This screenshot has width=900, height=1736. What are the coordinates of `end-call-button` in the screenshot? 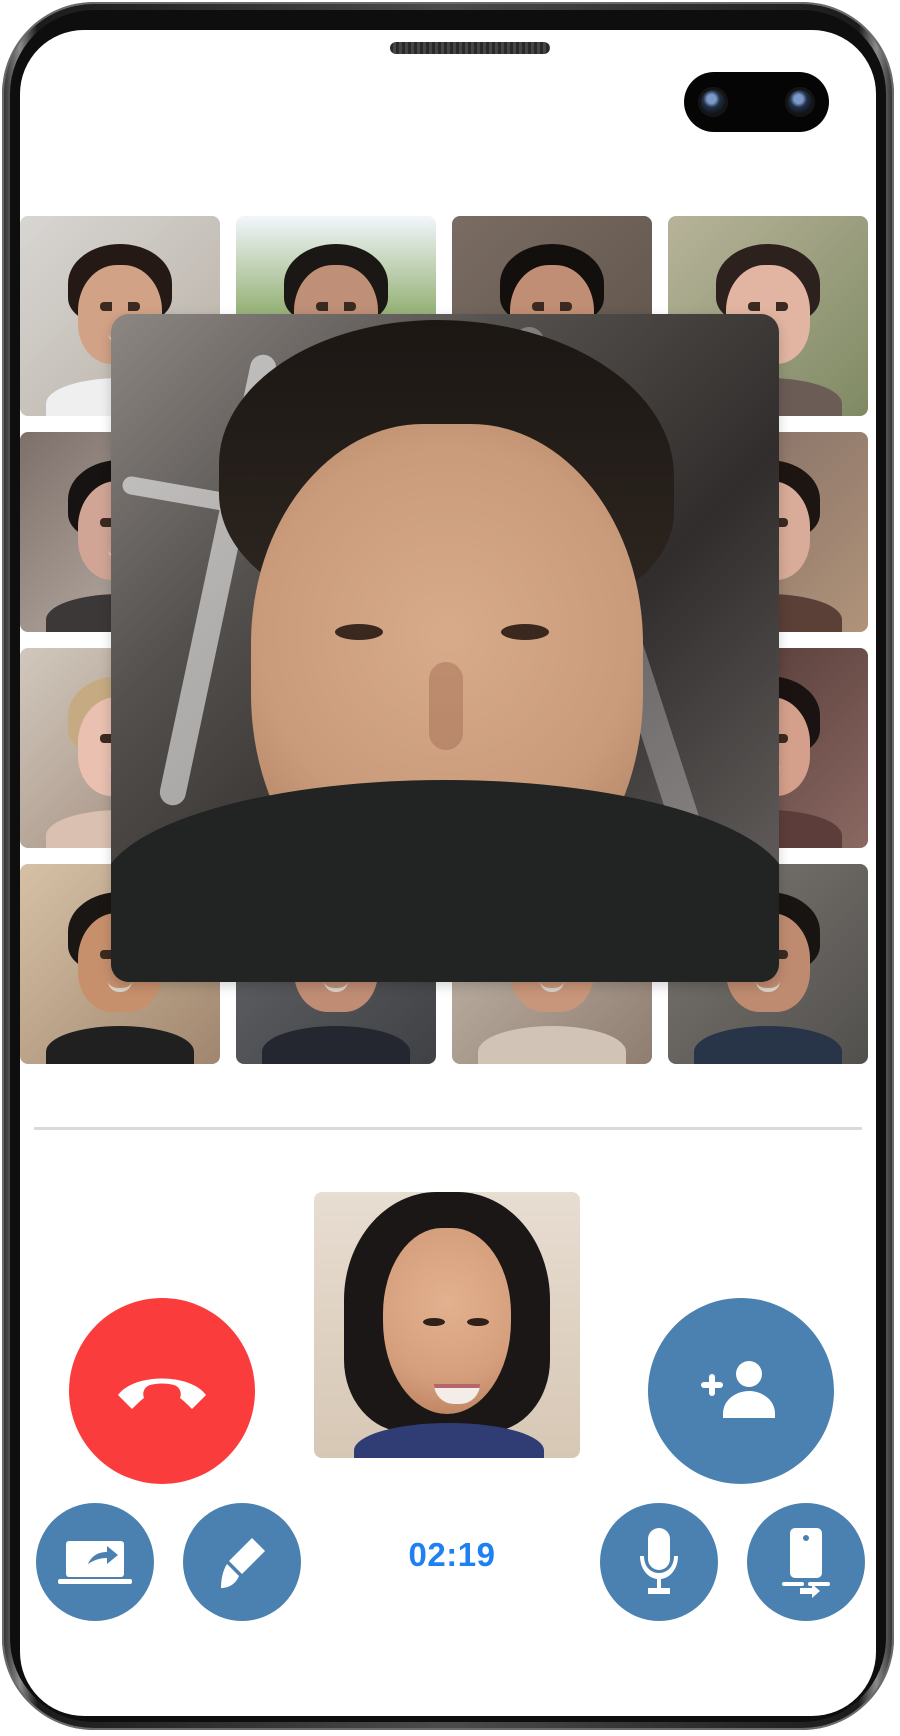 It's located at (162, 1391).